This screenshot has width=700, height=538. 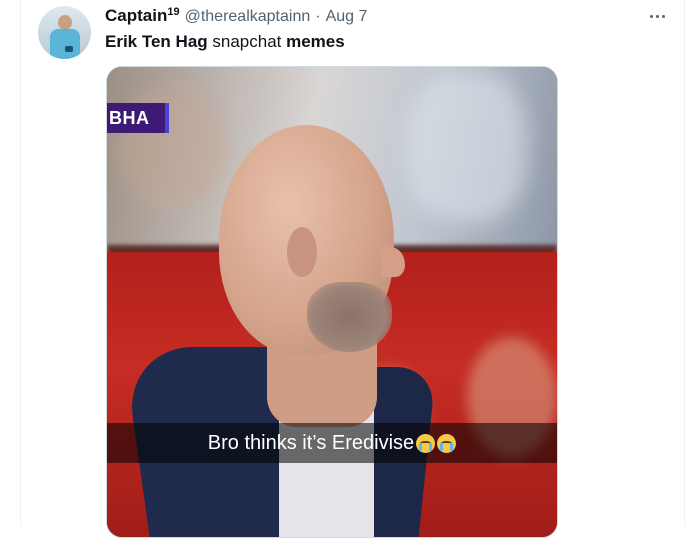 What do you see at coordinates (311, 442) in the screenshot?
I see `snapchat-caption-text: Bro thinks it’s Eredivise` at bounding box center [311, 442].